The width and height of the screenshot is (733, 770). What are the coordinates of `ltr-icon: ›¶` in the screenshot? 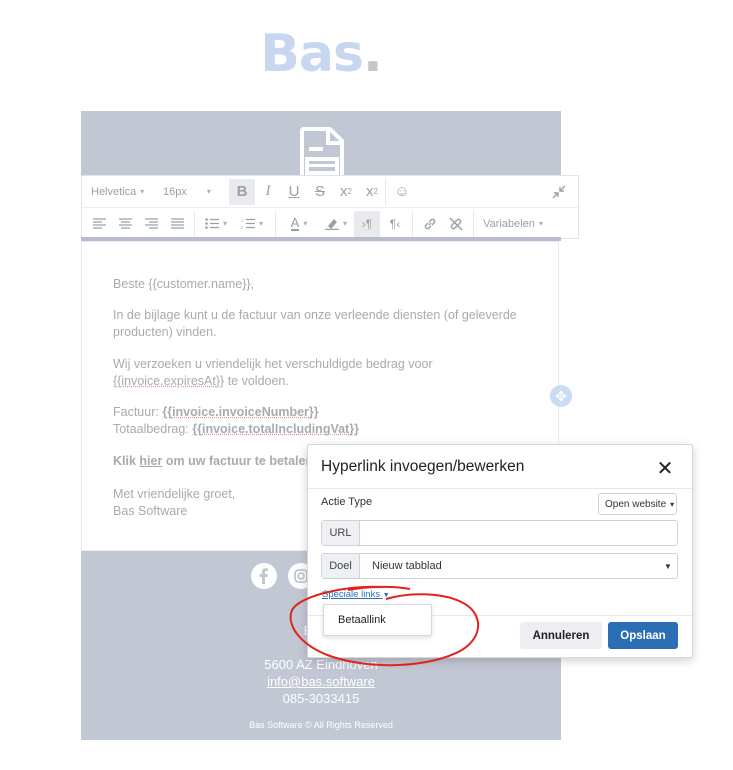 It's located at (367, 223).